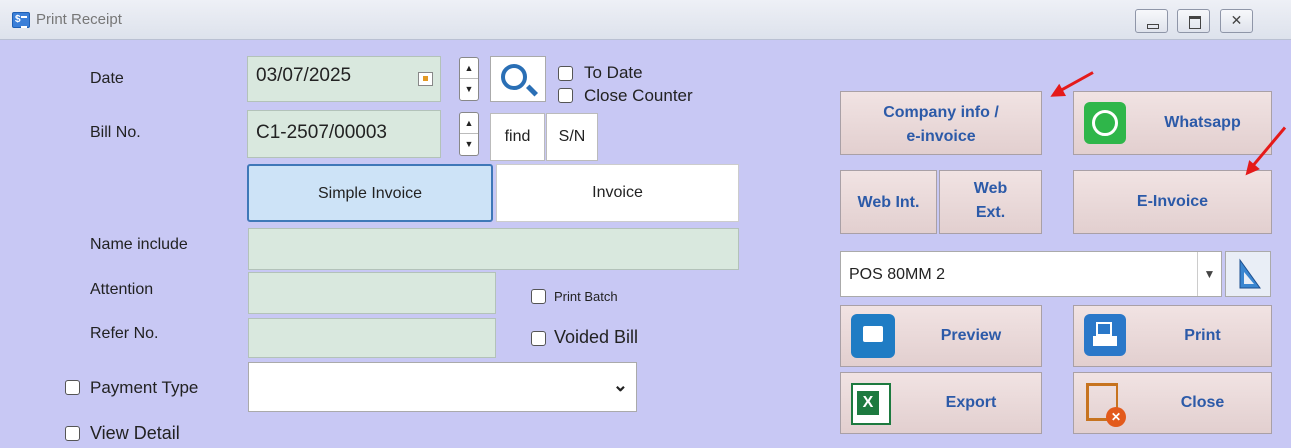  What do you see at coordinates (1105, 123) in the screenshot?
I see `whatsapp-icon` at bounding box center [1105, 123].